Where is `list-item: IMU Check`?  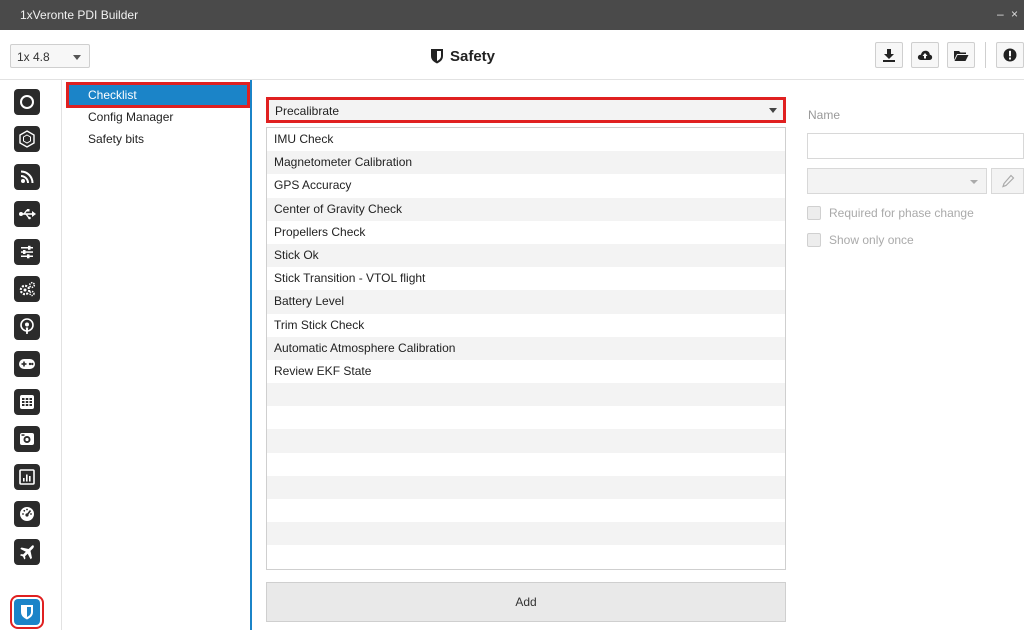 list-item: IMU Check is located at coordinates (526, 139).